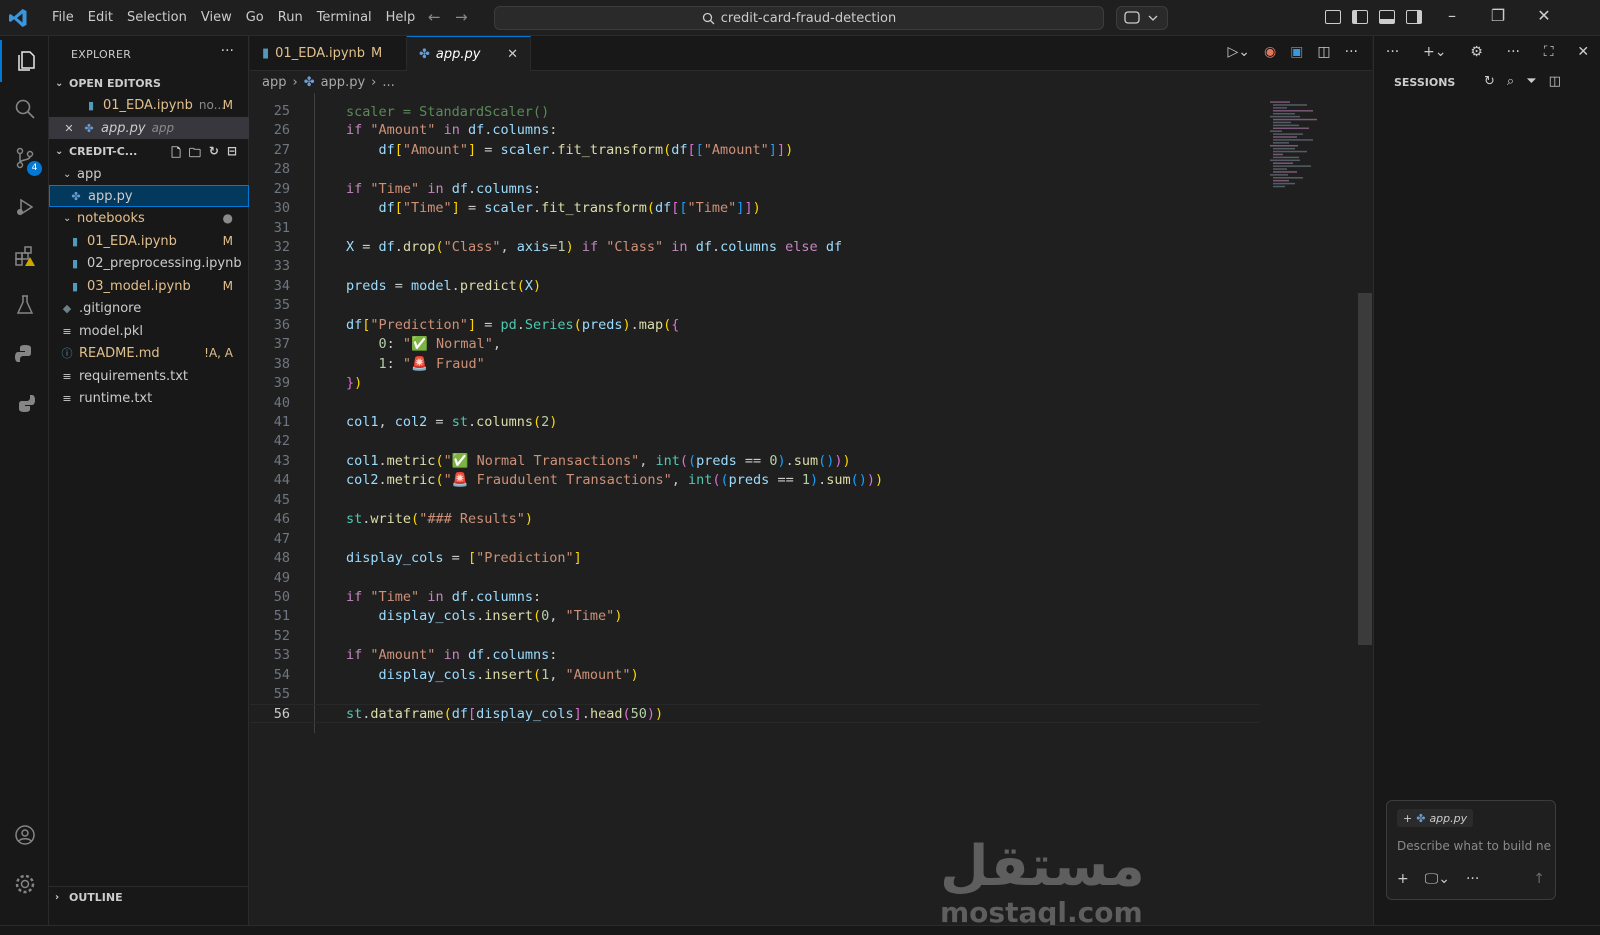  What do you see at coordinates (100, 18) in the screenshot?
I see `menu-edit: Edit` at bounding box center [100, 18].